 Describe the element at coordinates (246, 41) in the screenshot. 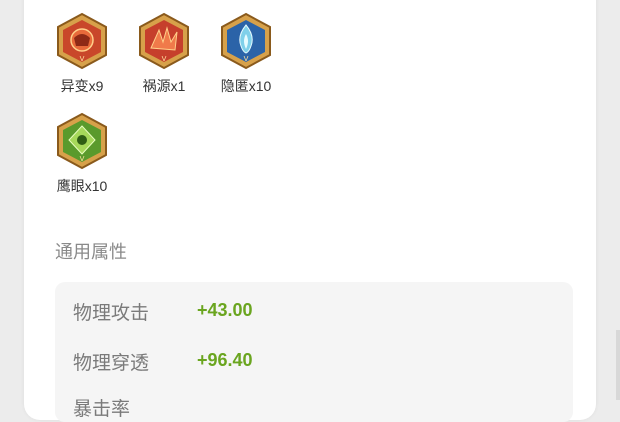

I see `blue-flame-rune-icon: V` at that location.